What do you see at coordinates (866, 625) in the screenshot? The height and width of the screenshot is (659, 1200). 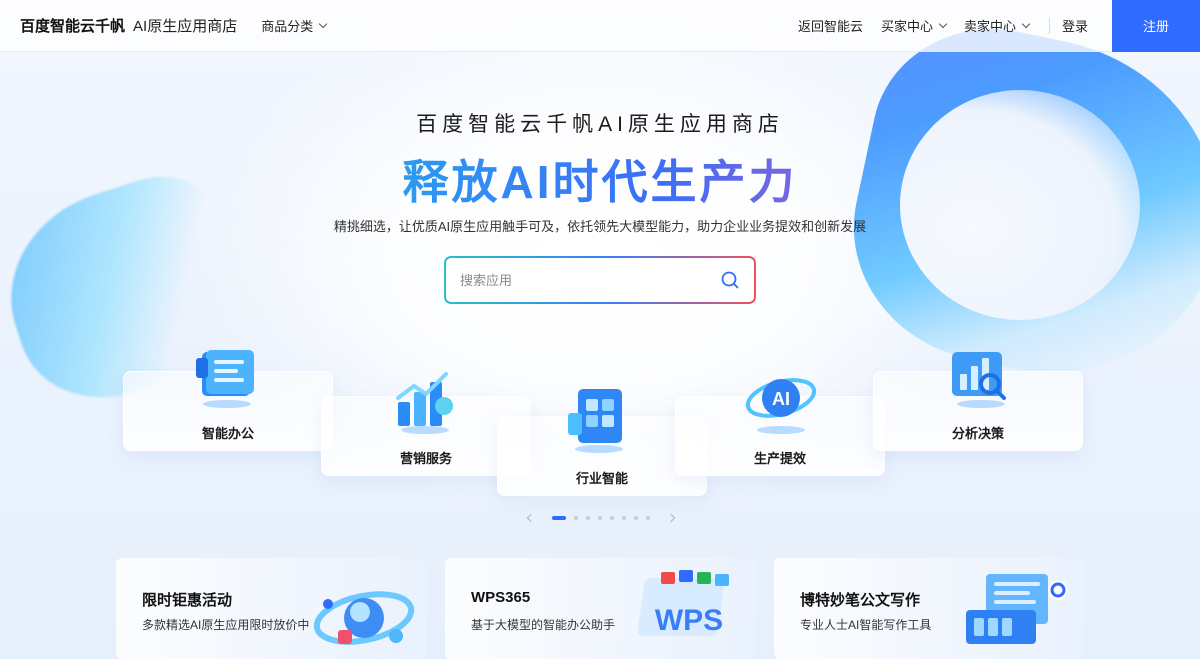 I see `promo-description: 专业人士AI智能写作工具` at bounding box center [866, 625].